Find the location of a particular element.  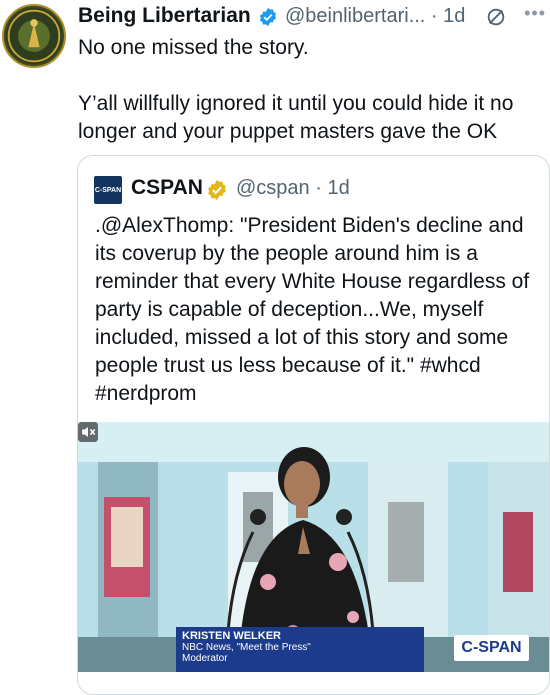

being-libertarian-logo is located at coordinates (34, 36).